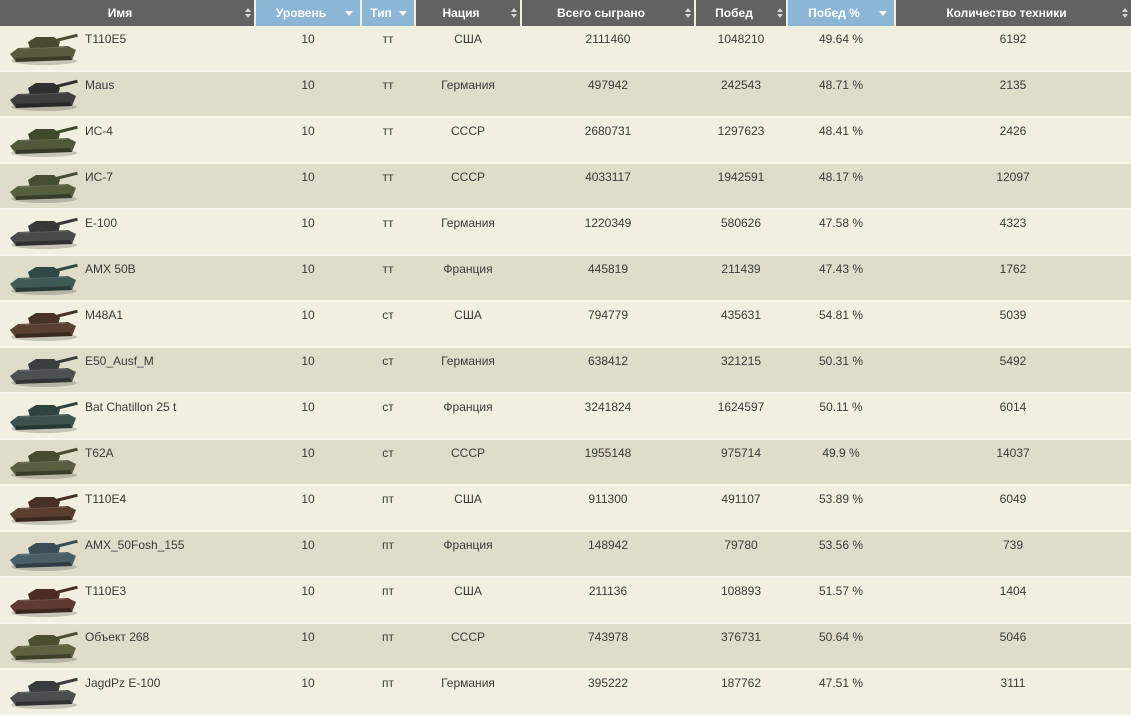 This screenshot has width=1131, height=716. Describe the element at coordinates (99, 131) in the screenshot. I see `tank-name: ИС-4` at that location.